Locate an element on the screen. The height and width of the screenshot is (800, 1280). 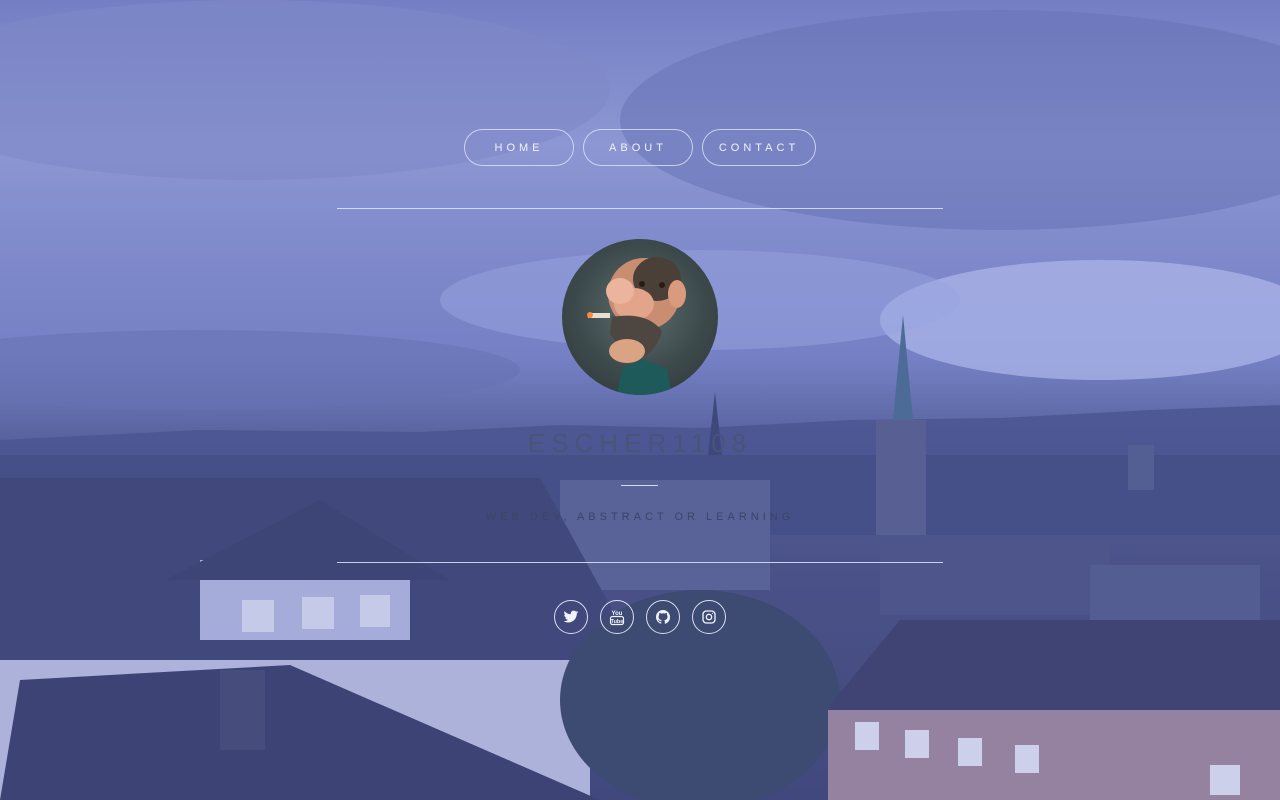
site-subtitle: WEB DEV, ABSTRACT OR LEARNING is located at coordinates (640, 517).